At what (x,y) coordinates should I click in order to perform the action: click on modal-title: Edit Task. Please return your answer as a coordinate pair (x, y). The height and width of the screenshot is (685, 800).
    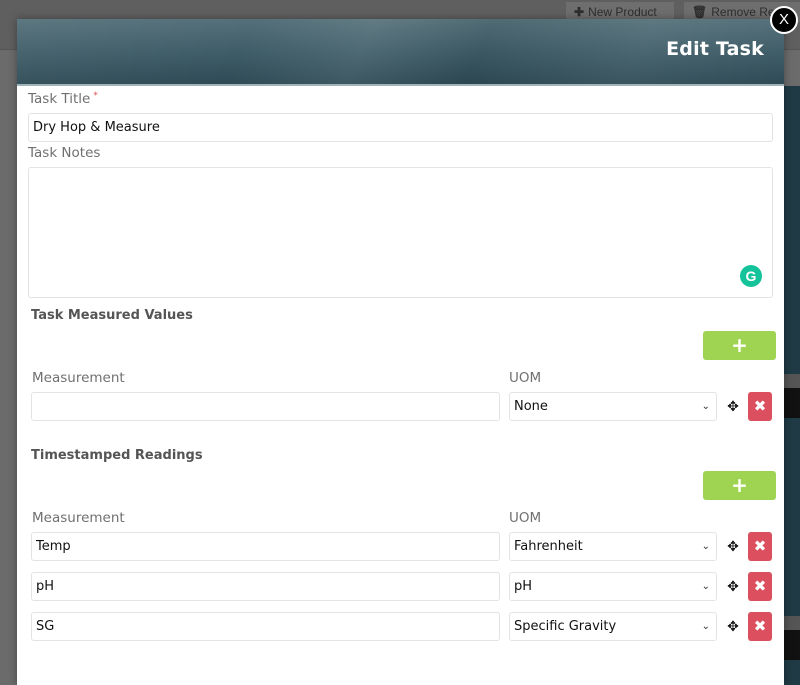
    Looking at the image, I should click on (715, 49).